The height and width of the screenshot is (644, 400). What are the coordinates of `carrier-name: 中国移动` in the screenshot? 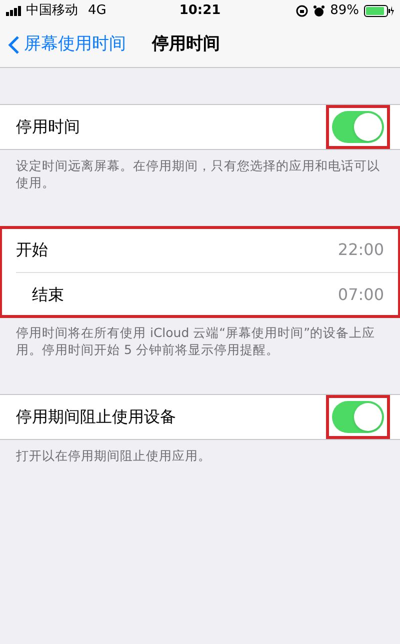 It's located at (52, 11).